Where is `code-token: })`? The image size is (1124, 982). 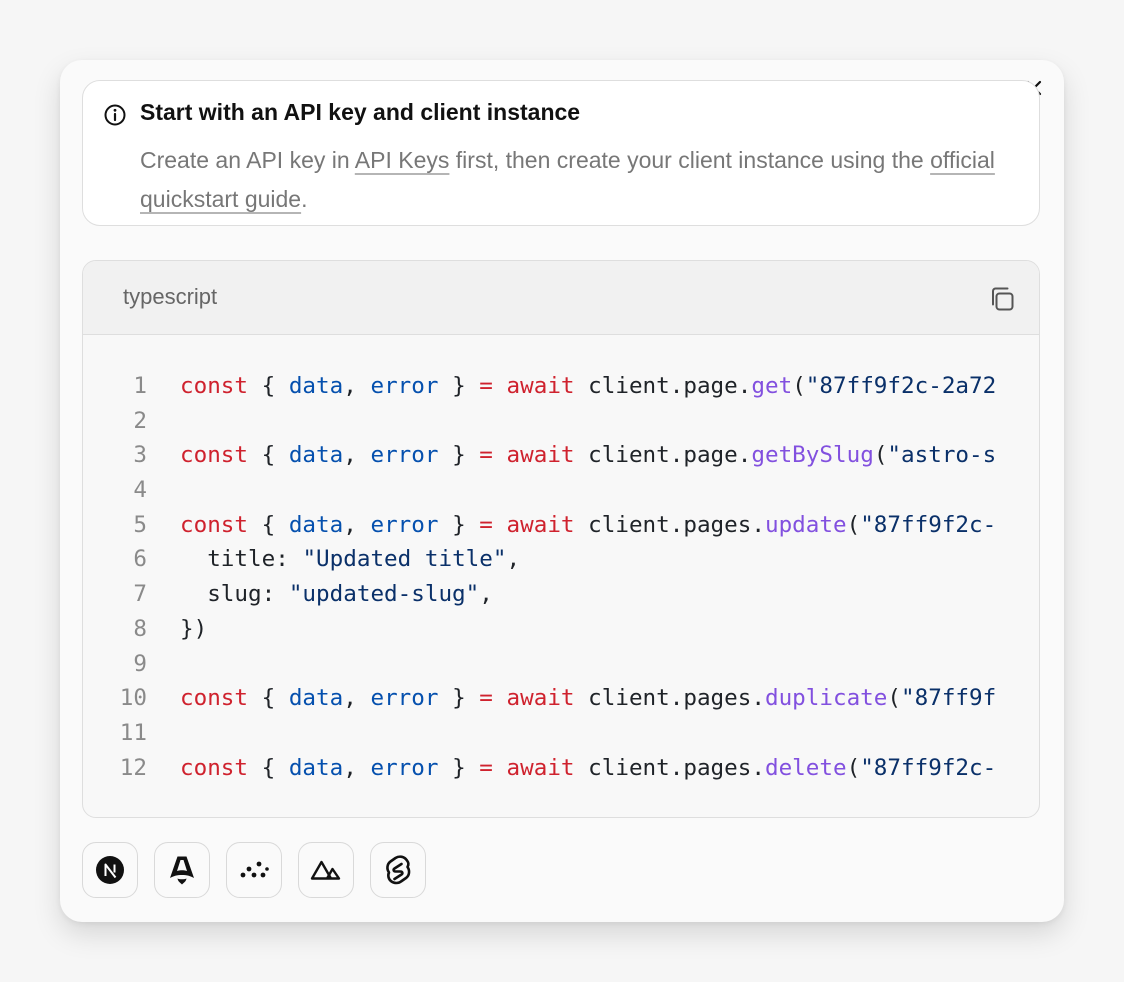 code-token: }) is located at coordinates (194, 628).